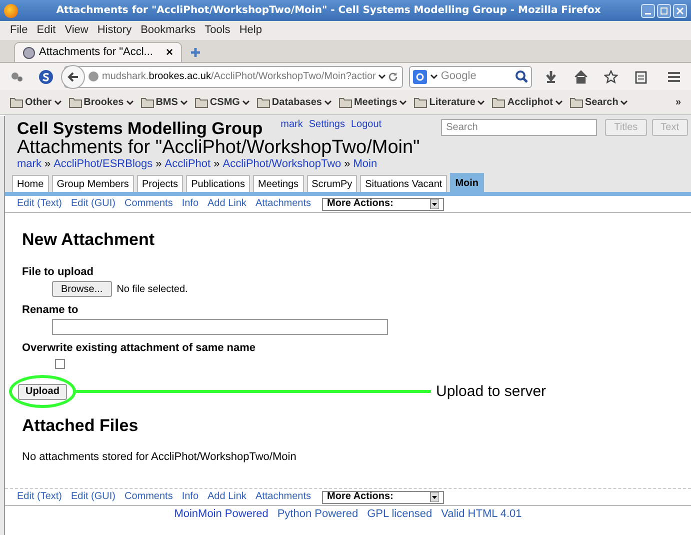  What do you see at coordinates (217, 30) in the screenshot?
I see `menu-item: Tools` at bounding box center [217, 30].